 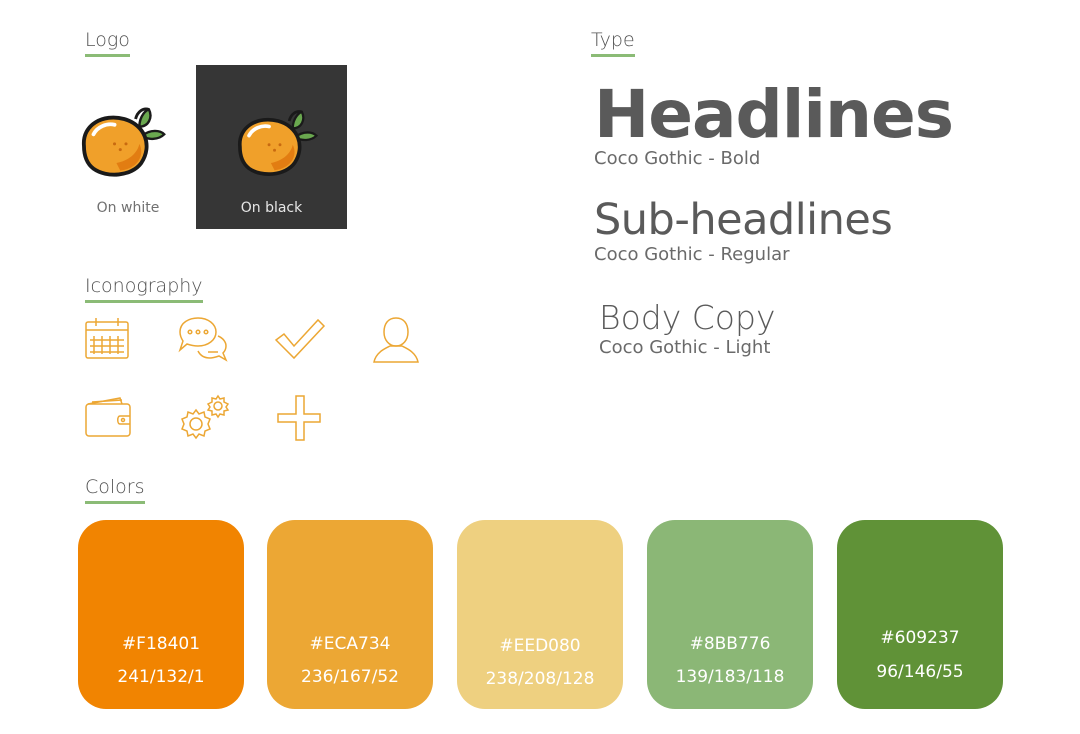 What do you see at coordinates (687, 317) in the screenshot?
I see `body-sample-text: Body Copy` at bounding box center [687, 317].